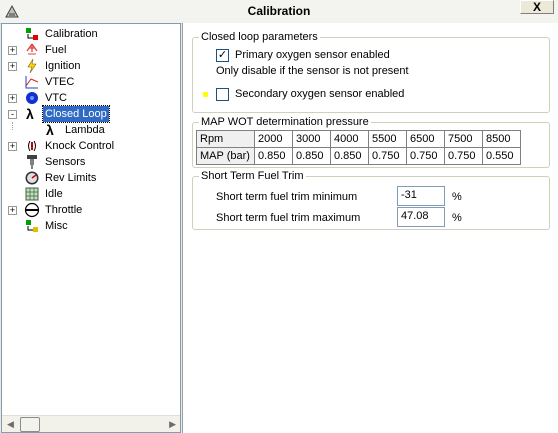 Image resolution: width=558 pixels, height=433 pixels. What do you see at coordinates (252, 176) in the screenshot?
I see `group-legend: Short Term Fuel Trim` at bounding box center [252, 176].